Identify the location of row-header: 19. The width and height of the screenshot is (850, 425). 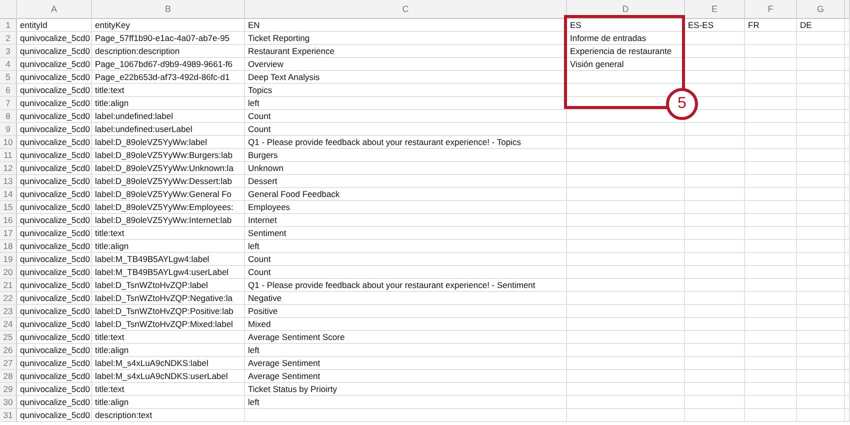
(8, 259).